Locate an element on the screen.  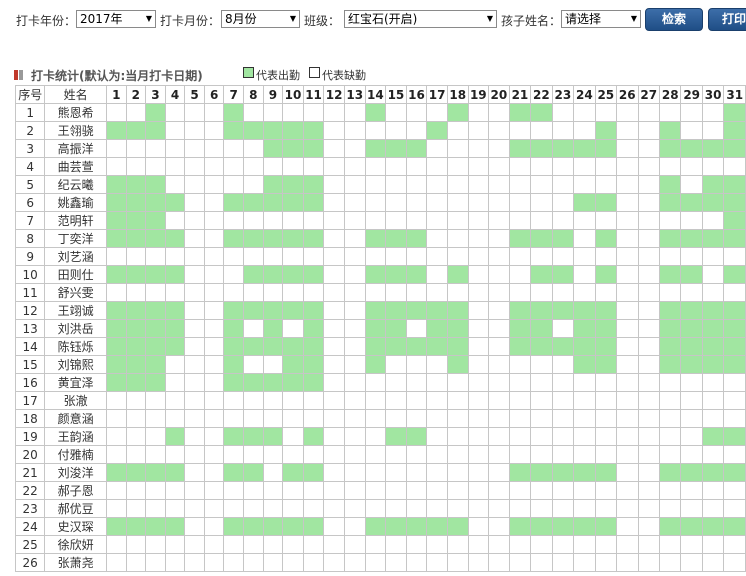
year-select: 2017年 ▼ is located at coordinates (116, 19).